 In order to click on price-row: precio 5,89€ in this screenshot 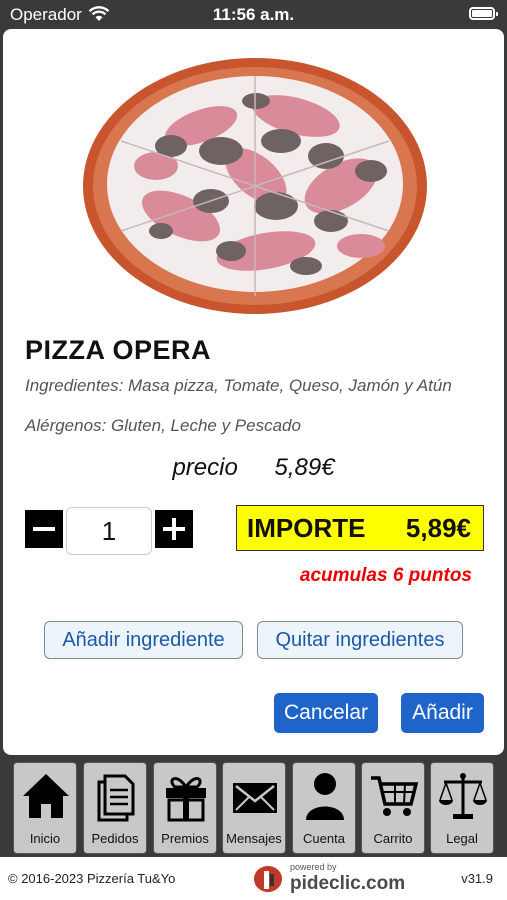, I will do `click(253, 468)`.